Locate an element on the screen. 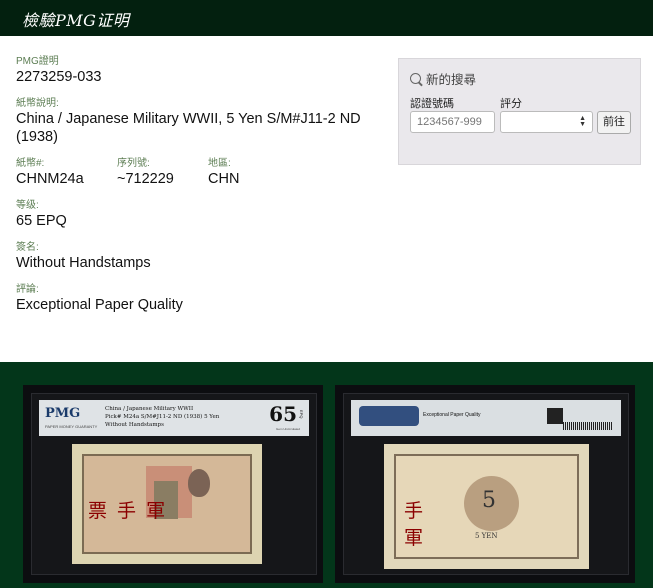 The height and width of the screenshot is (588, 653). serial-number-value: ~712229 is located at coordinates (145, 179).